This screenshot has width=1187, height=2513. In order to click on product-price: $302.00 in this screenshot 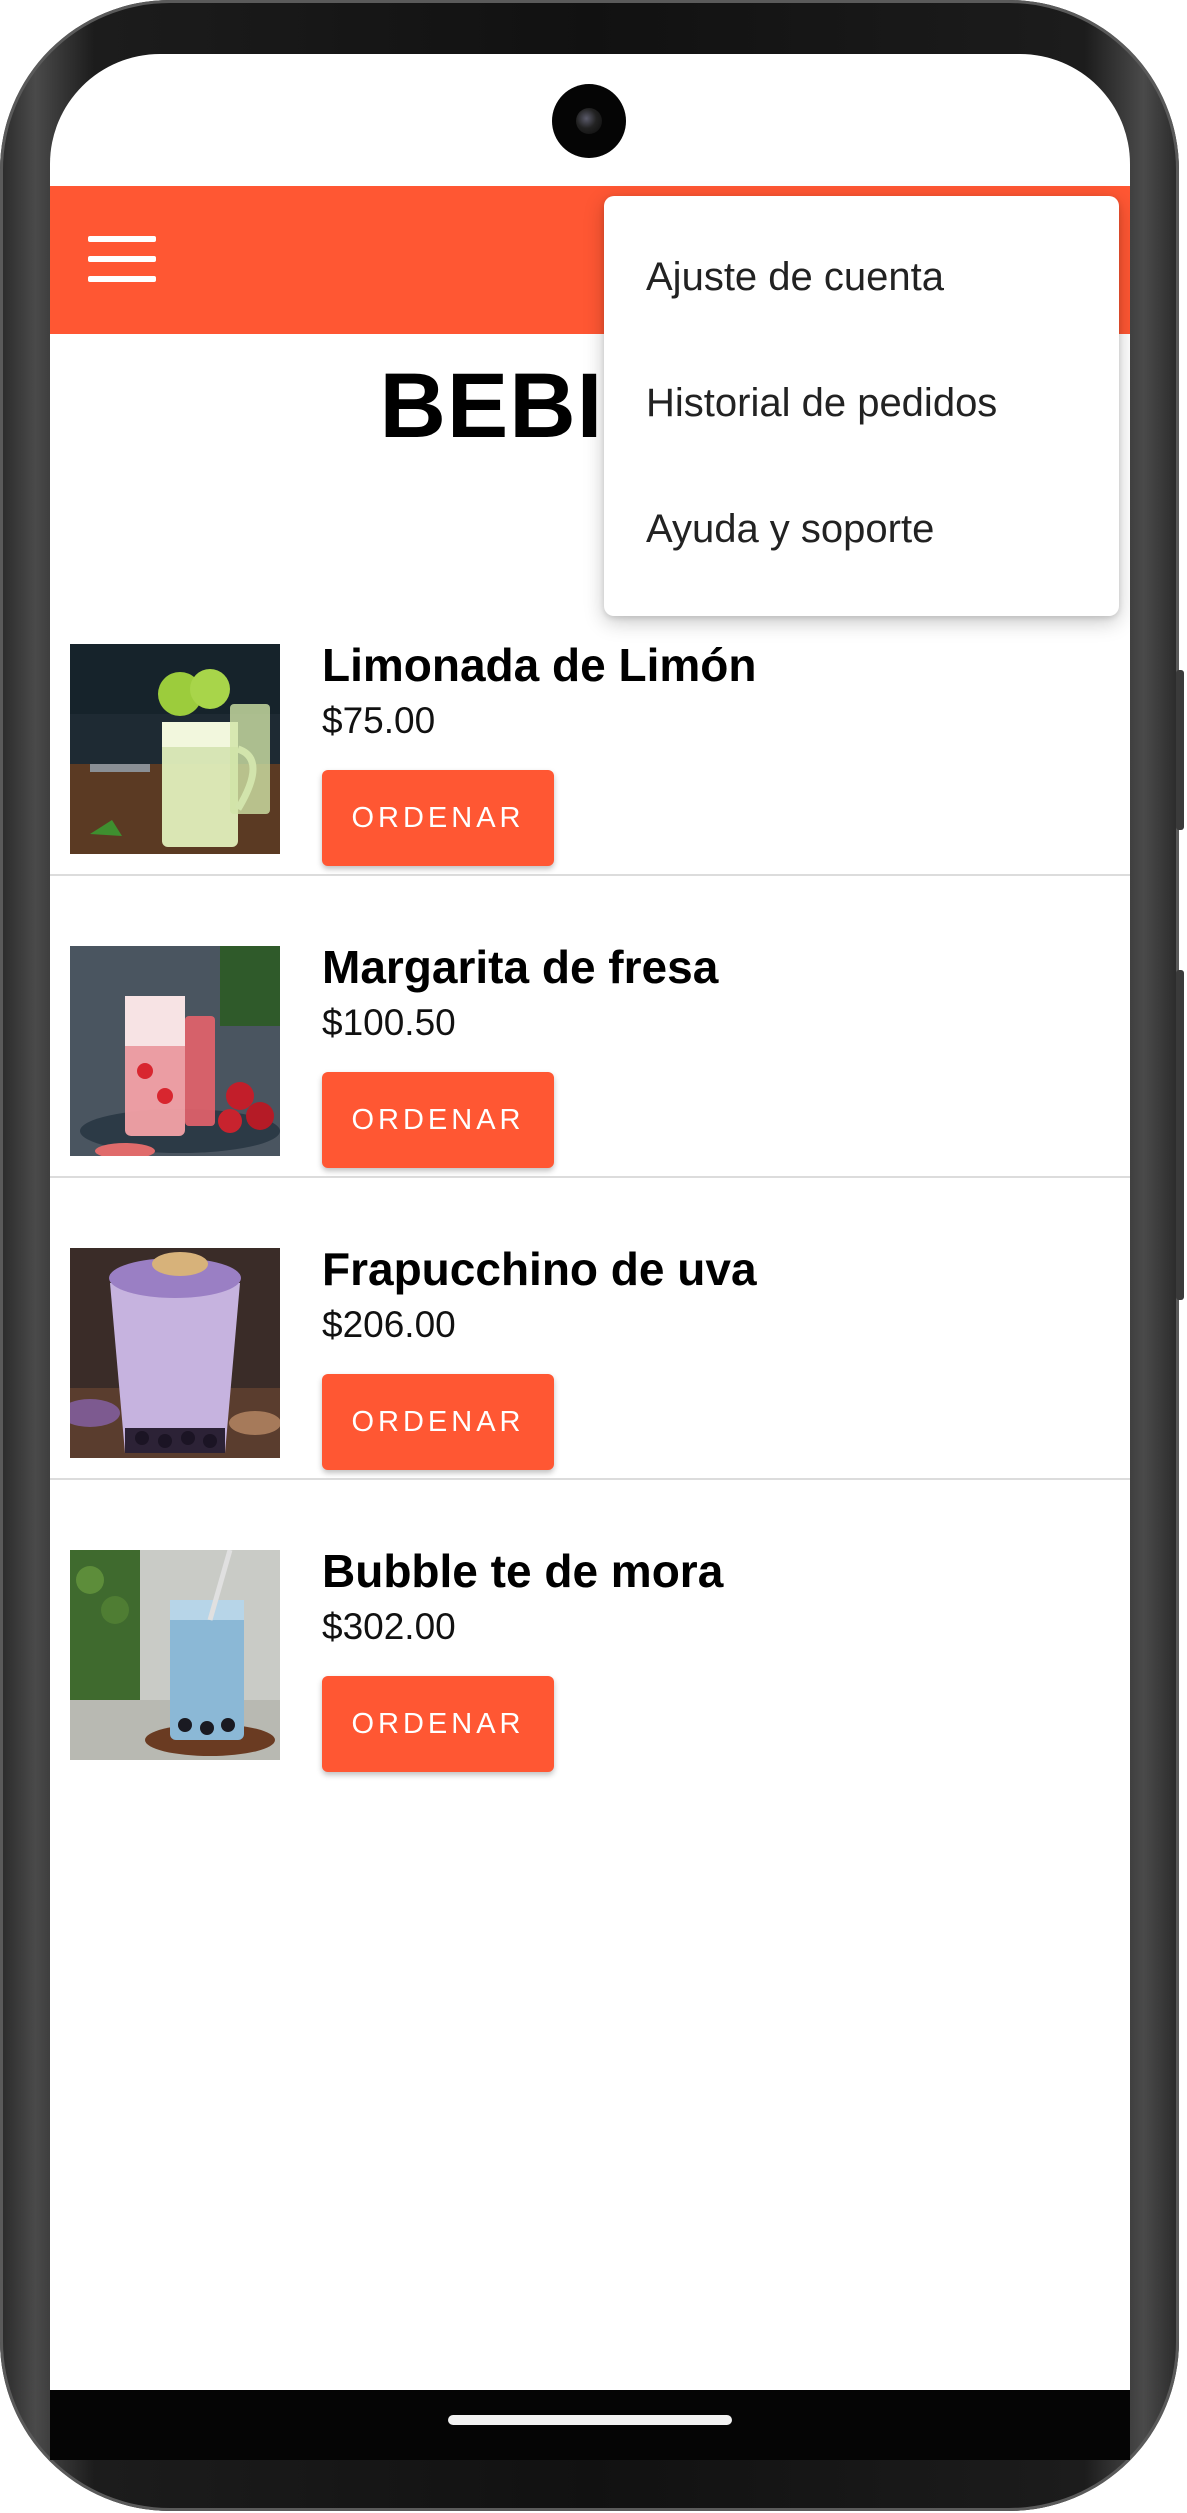, I will do `click(389, 1626)`.